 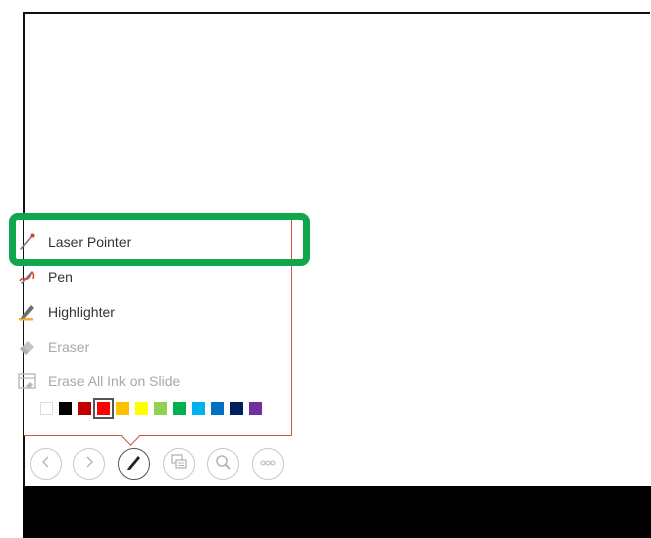 What do you see at coordinates (27, 312) in the screenshot?
I see `highlighter-icon` at bounding box center [27, 312].